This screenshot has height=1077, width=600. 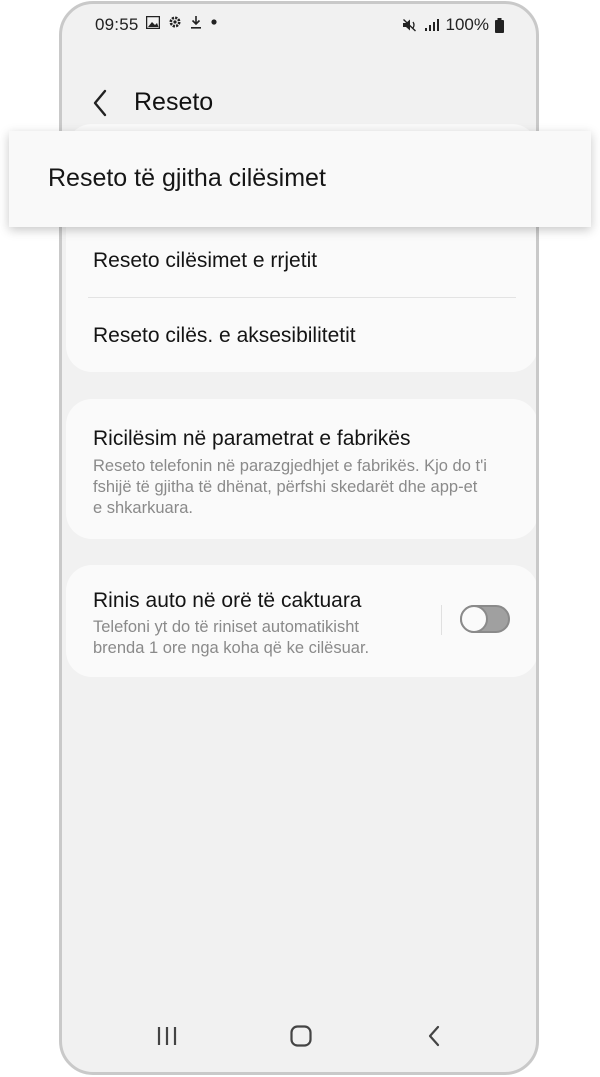 What do you see at coordinates (467, 24) in the screenshot?
I see `battery-text: 100%` at bounding box center [467, 24].